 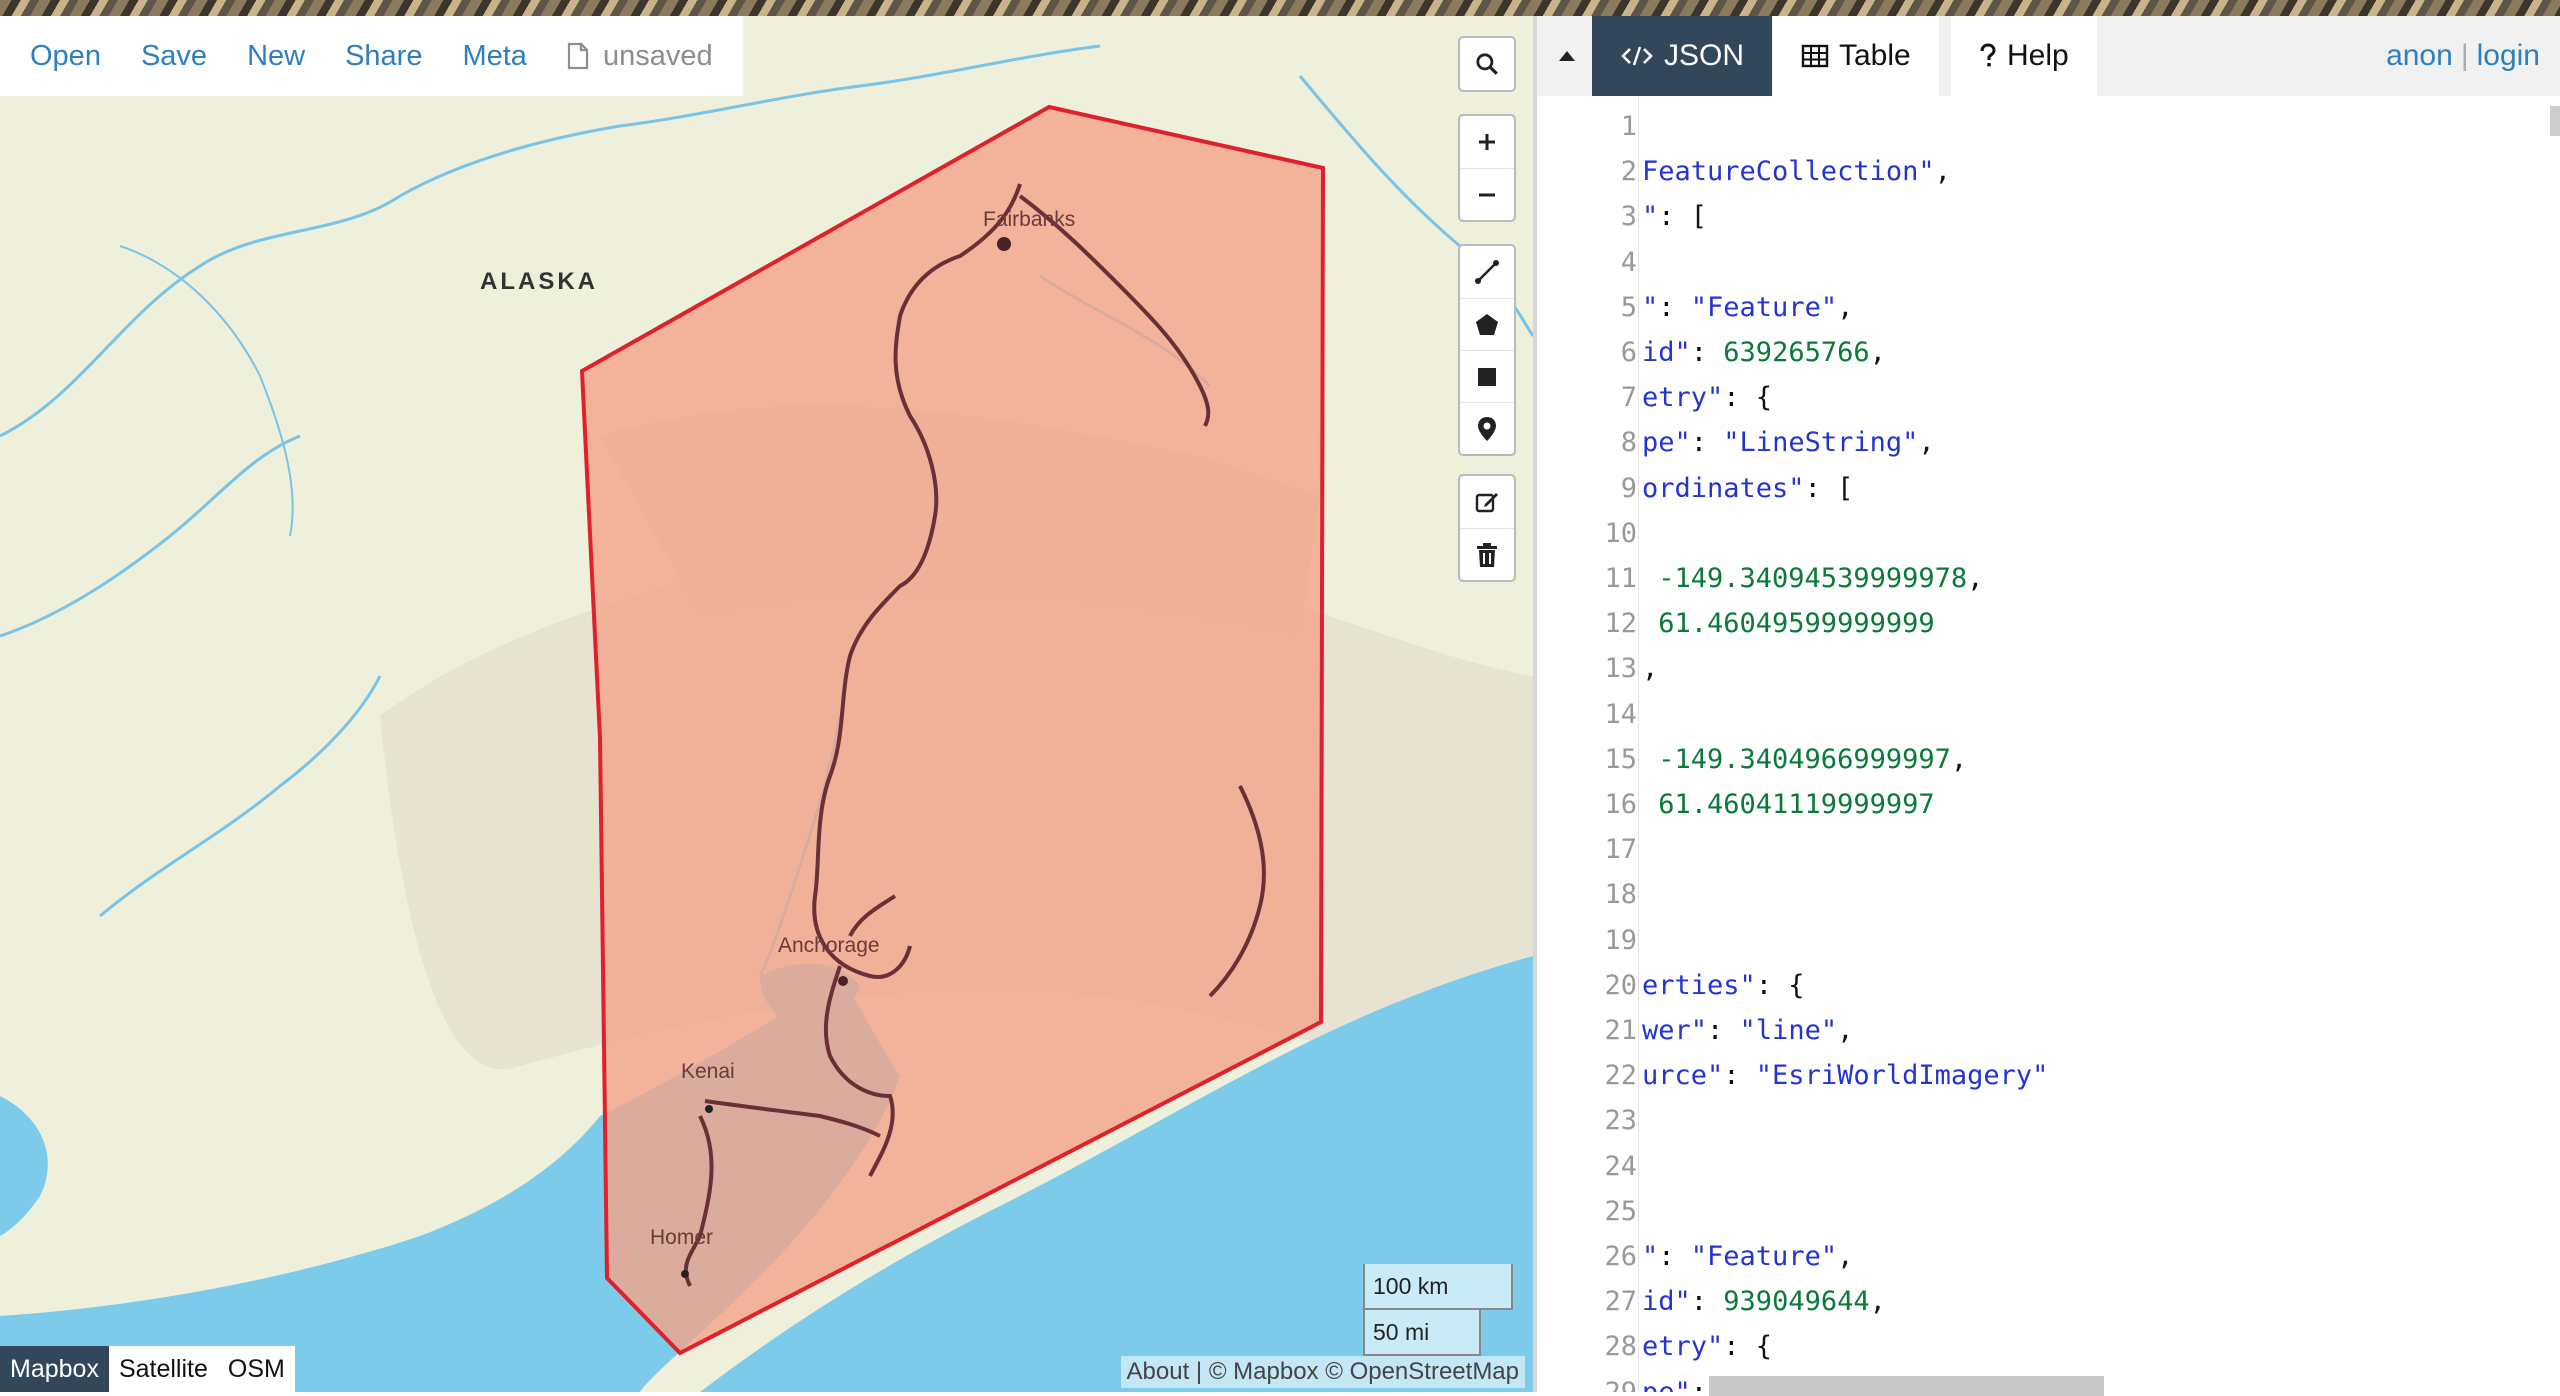 I want to click on code-line: 22 urce": "EsriWorldImagery", so click(x=2048, y=1075).